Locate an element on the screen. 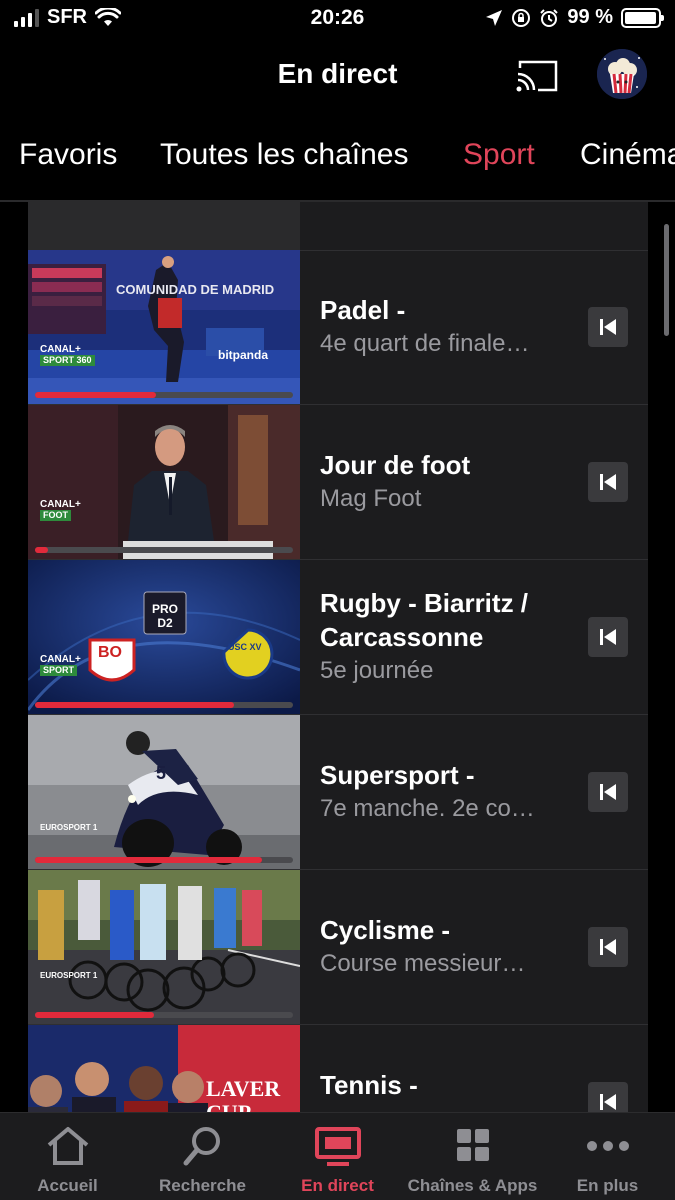 This screenshot has width=675, height=1200. thumbnail: 5 EUROSPORT 1 is located at coordinates (164, 792).